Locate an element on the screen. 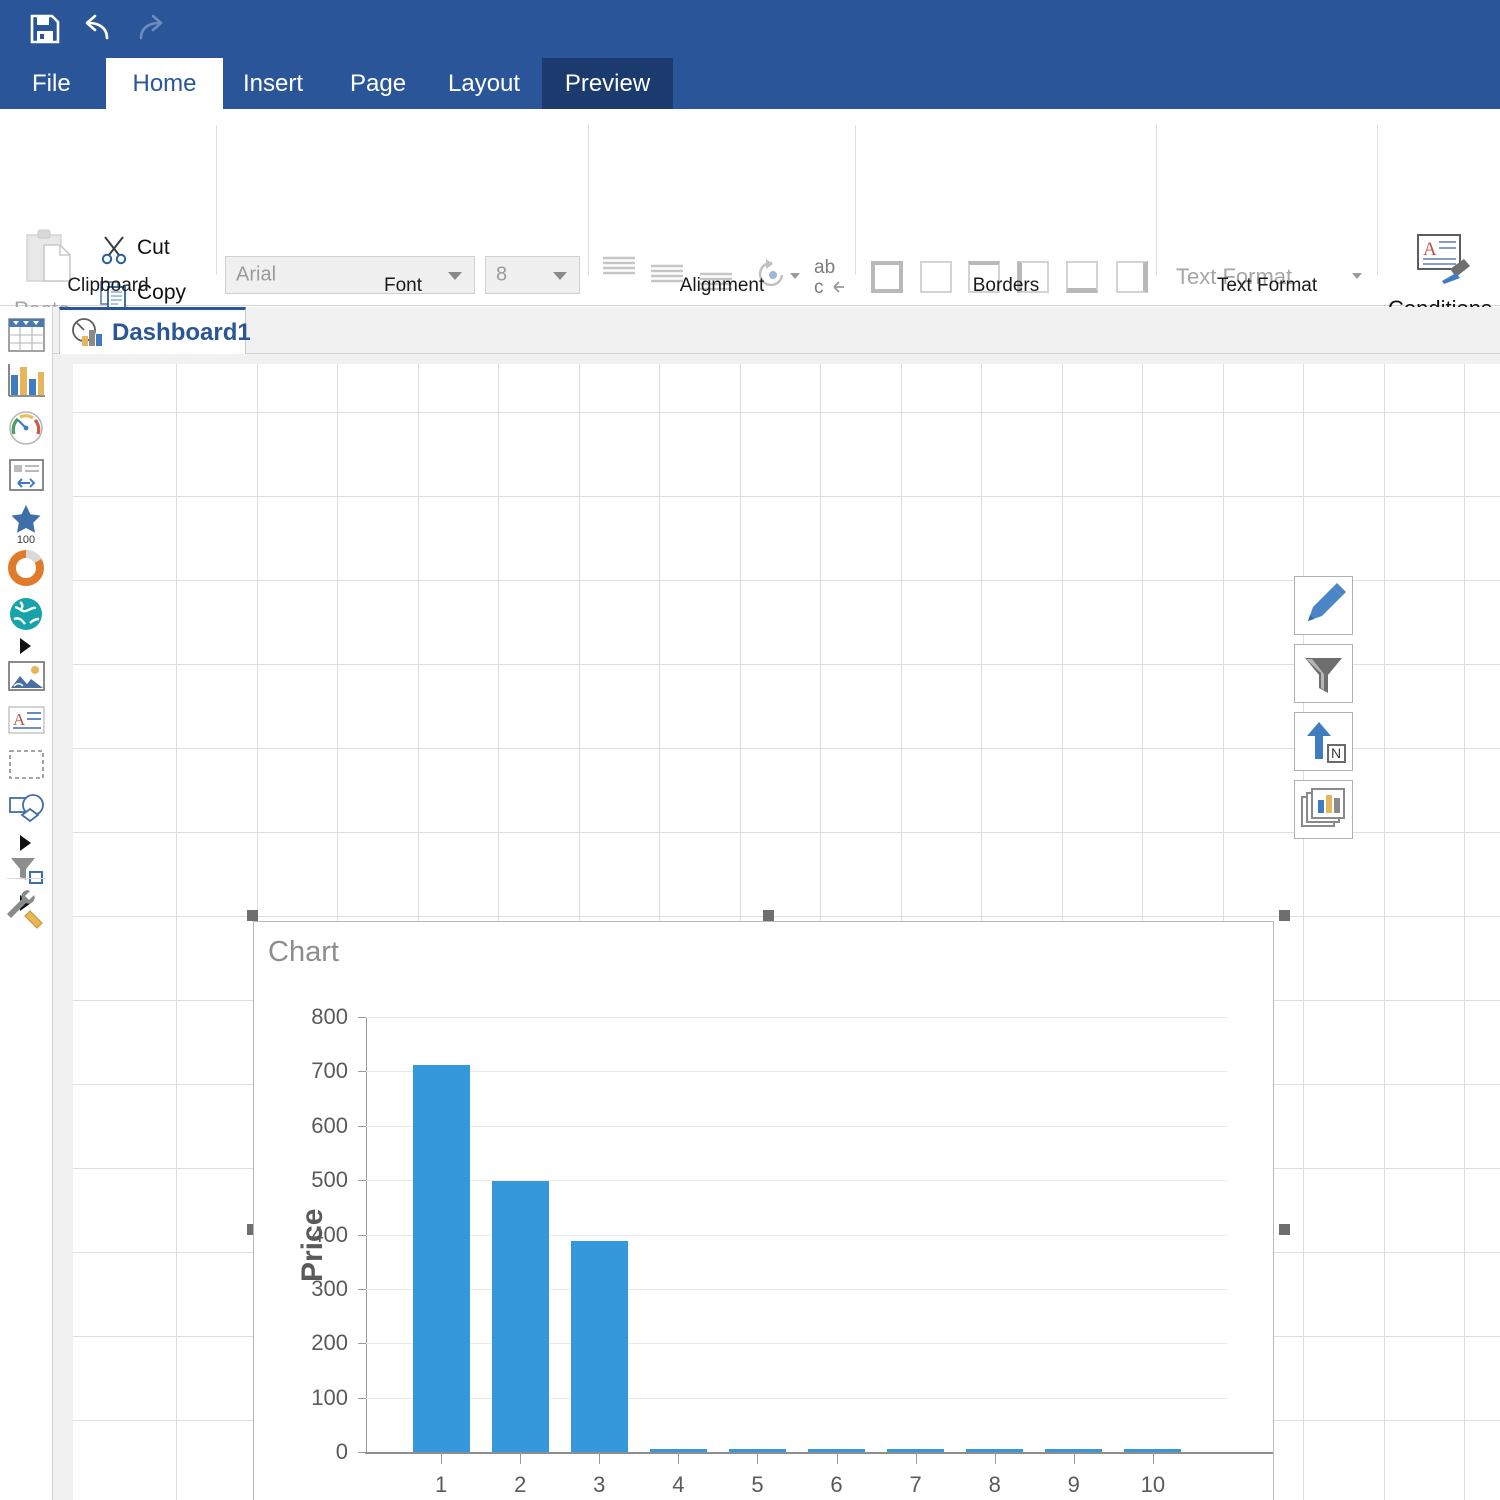 The width and height of the screenshot is (1500, 1500). sidebar-item-text: A is located at coordinates (26, 721).